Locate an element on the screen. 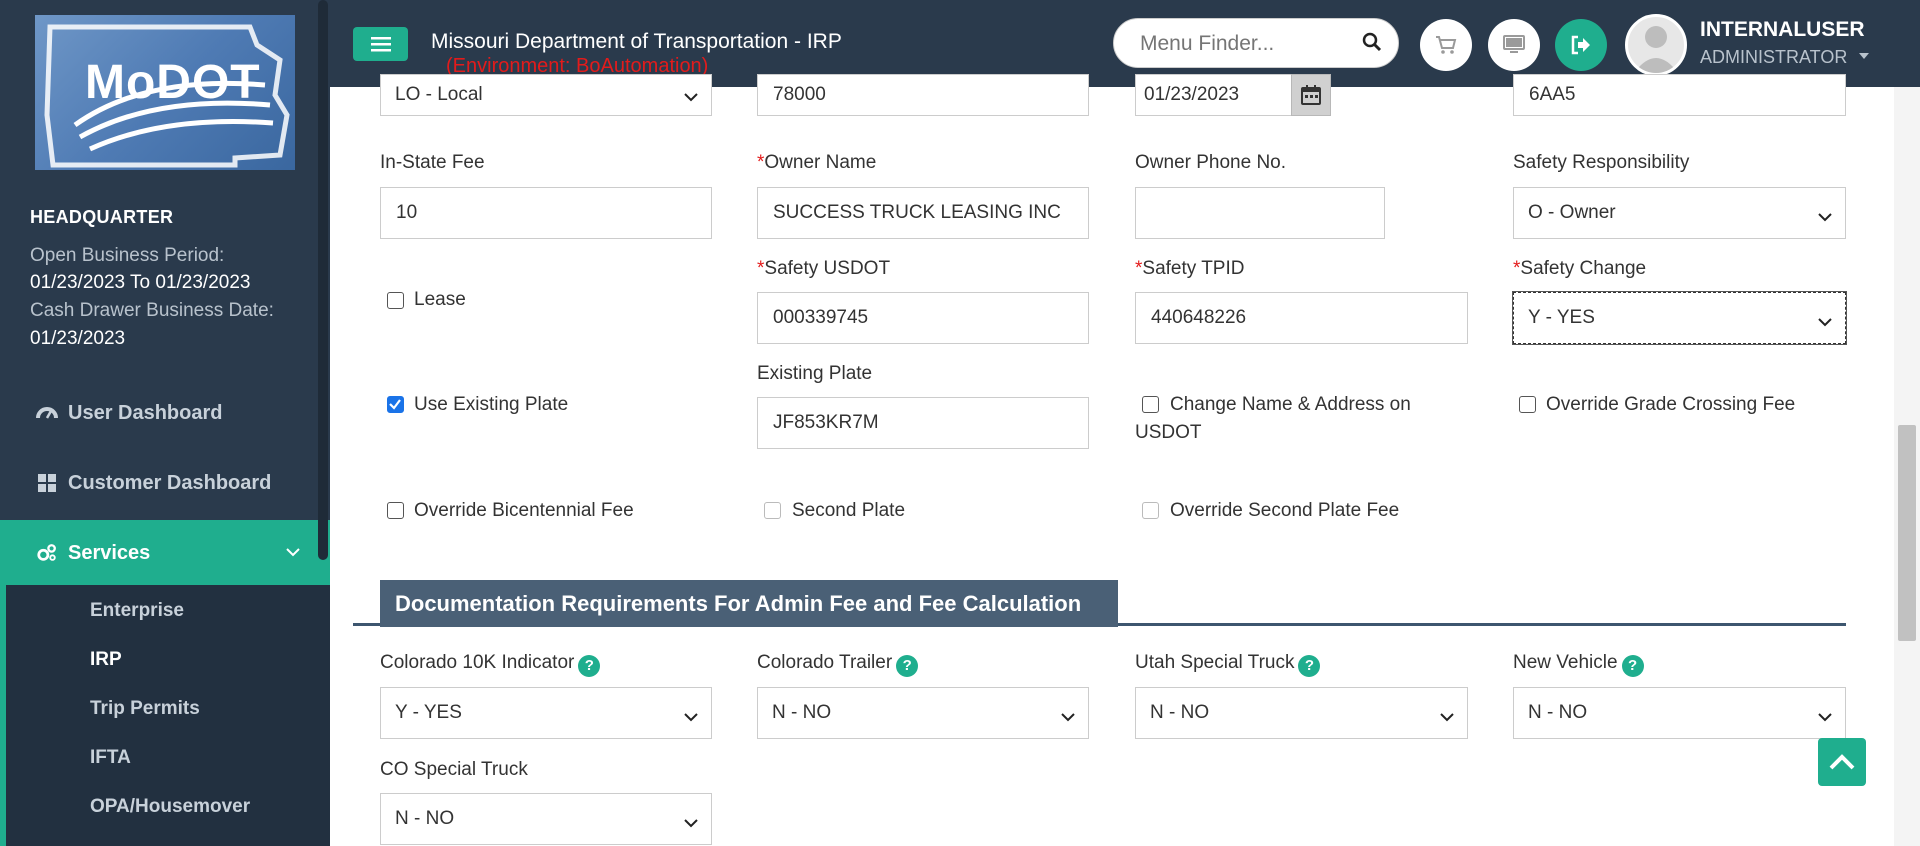  new-vehicle-label: New Vehicle? is located at coordinates (1578, 664).